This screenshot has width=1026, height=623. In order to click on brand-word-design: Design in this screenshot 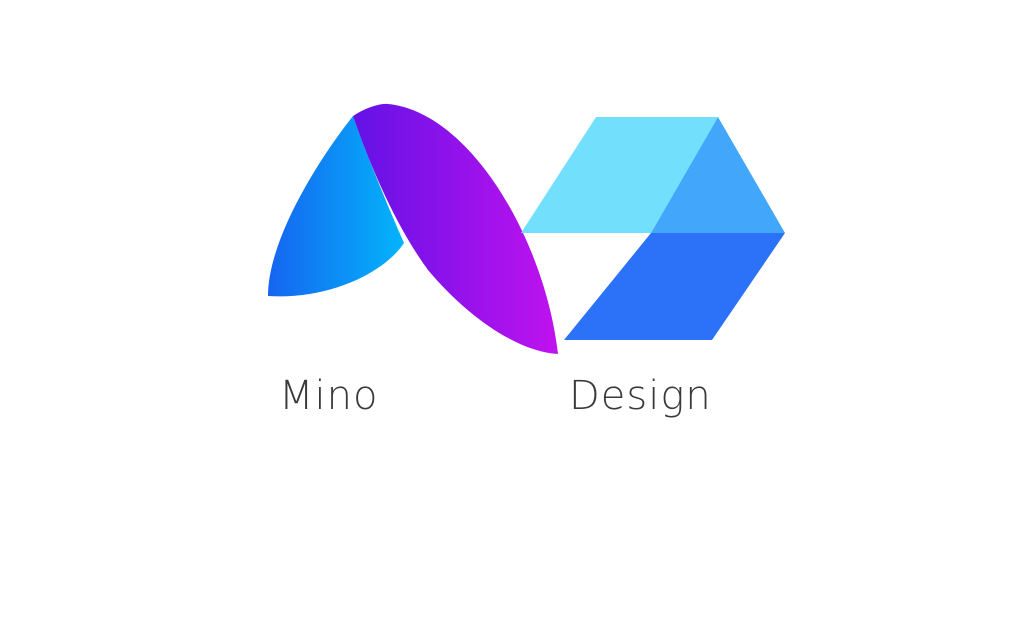, I will do `click(640, 396)`.